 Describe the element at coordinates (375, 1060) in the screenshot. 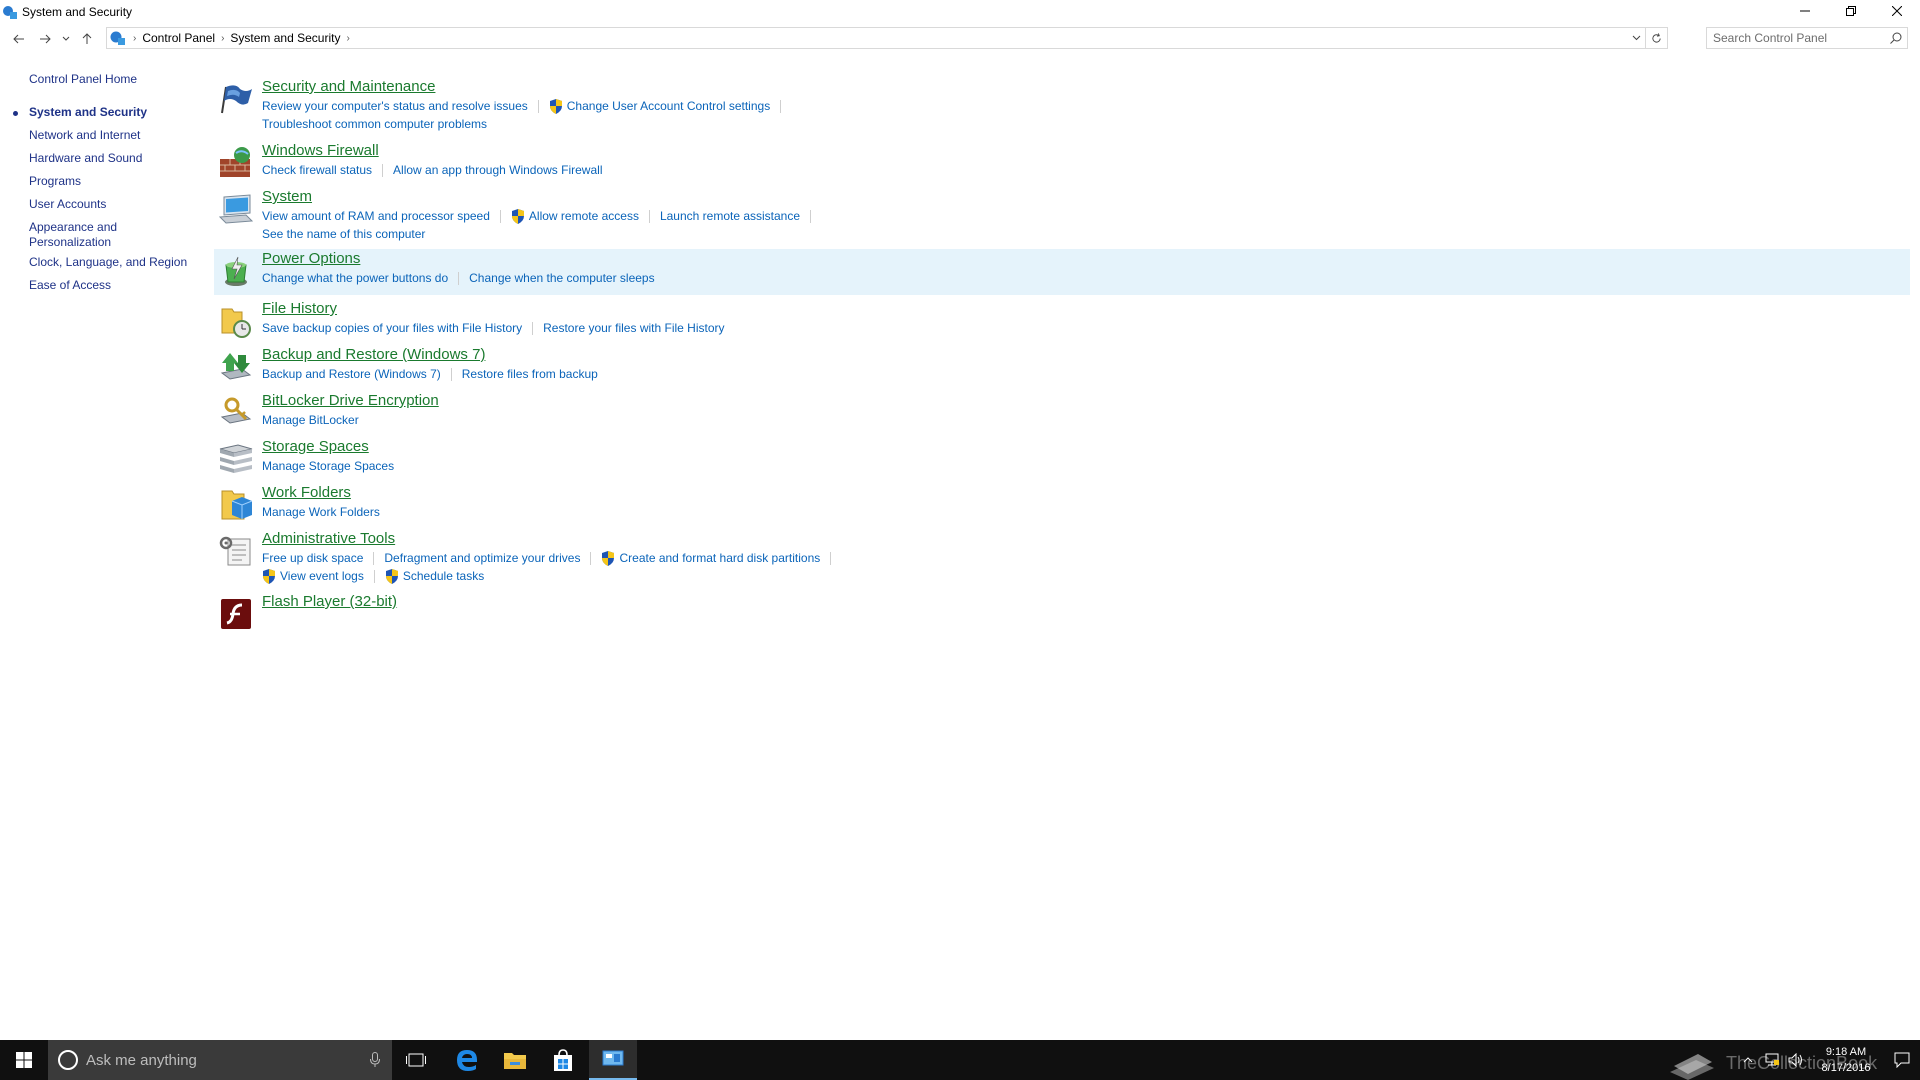

I see `microphone-icon` at that location.